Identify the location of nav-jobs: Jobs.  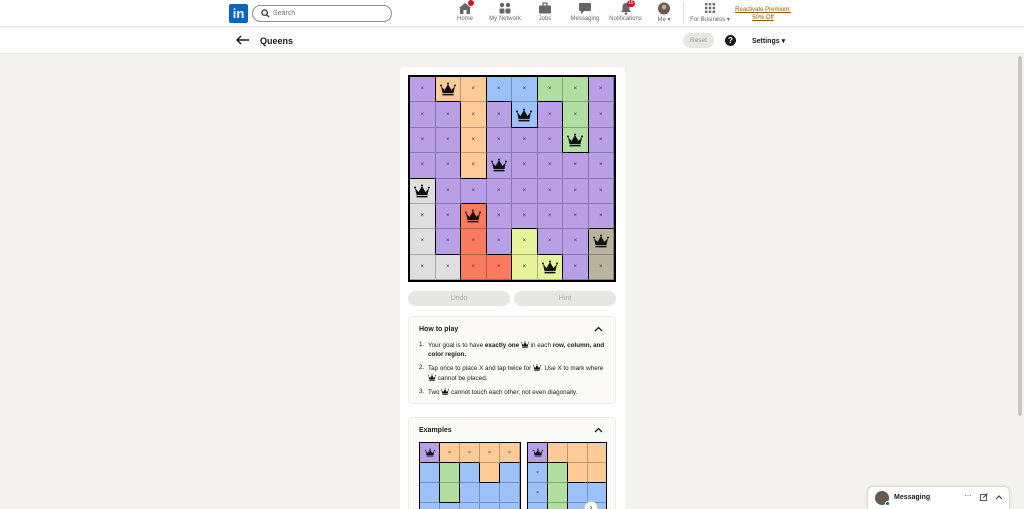
(545, 14).